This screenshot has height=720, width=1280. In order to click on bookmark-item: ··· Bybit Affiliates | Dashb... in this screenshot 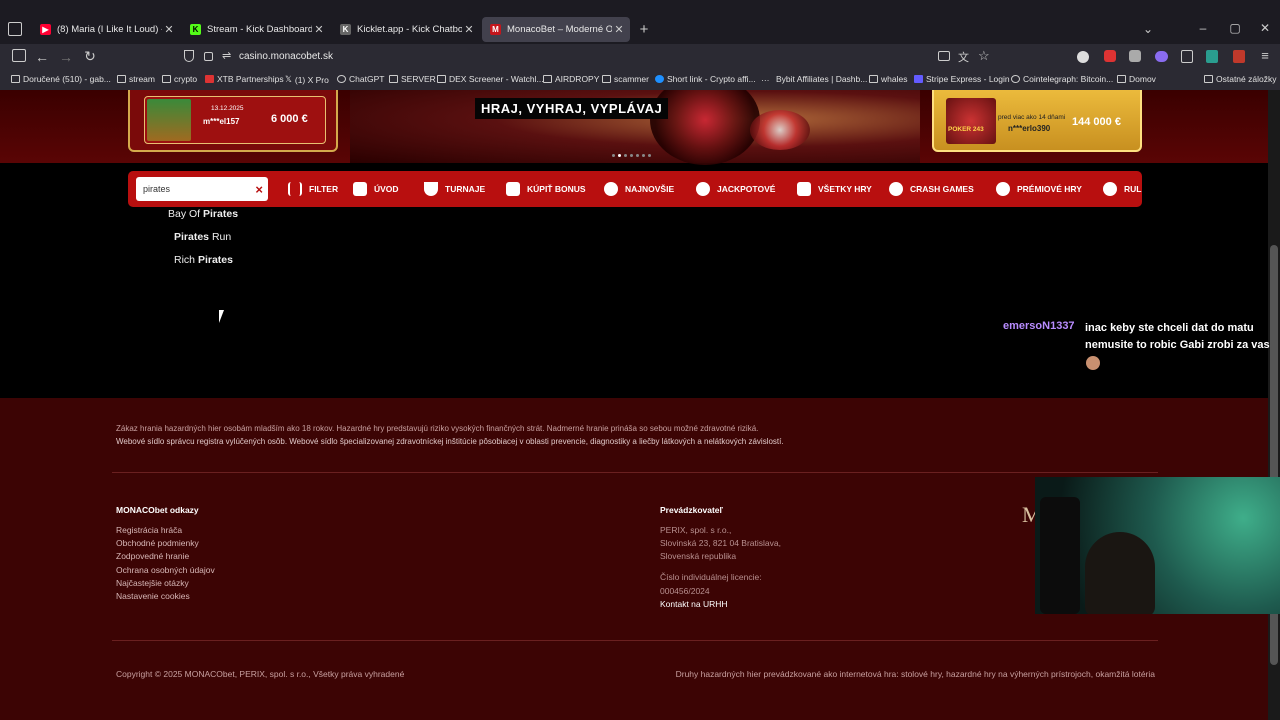, I will do `click(814, 79)`.